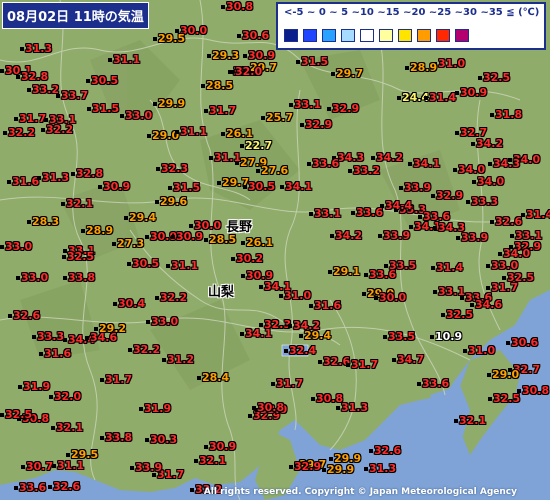 The width and height of the screenshot is (550, 500). Describe the element at coordinates (213, 377) in the screenshot. I see `station-temperature-label: 28.4` at that location.